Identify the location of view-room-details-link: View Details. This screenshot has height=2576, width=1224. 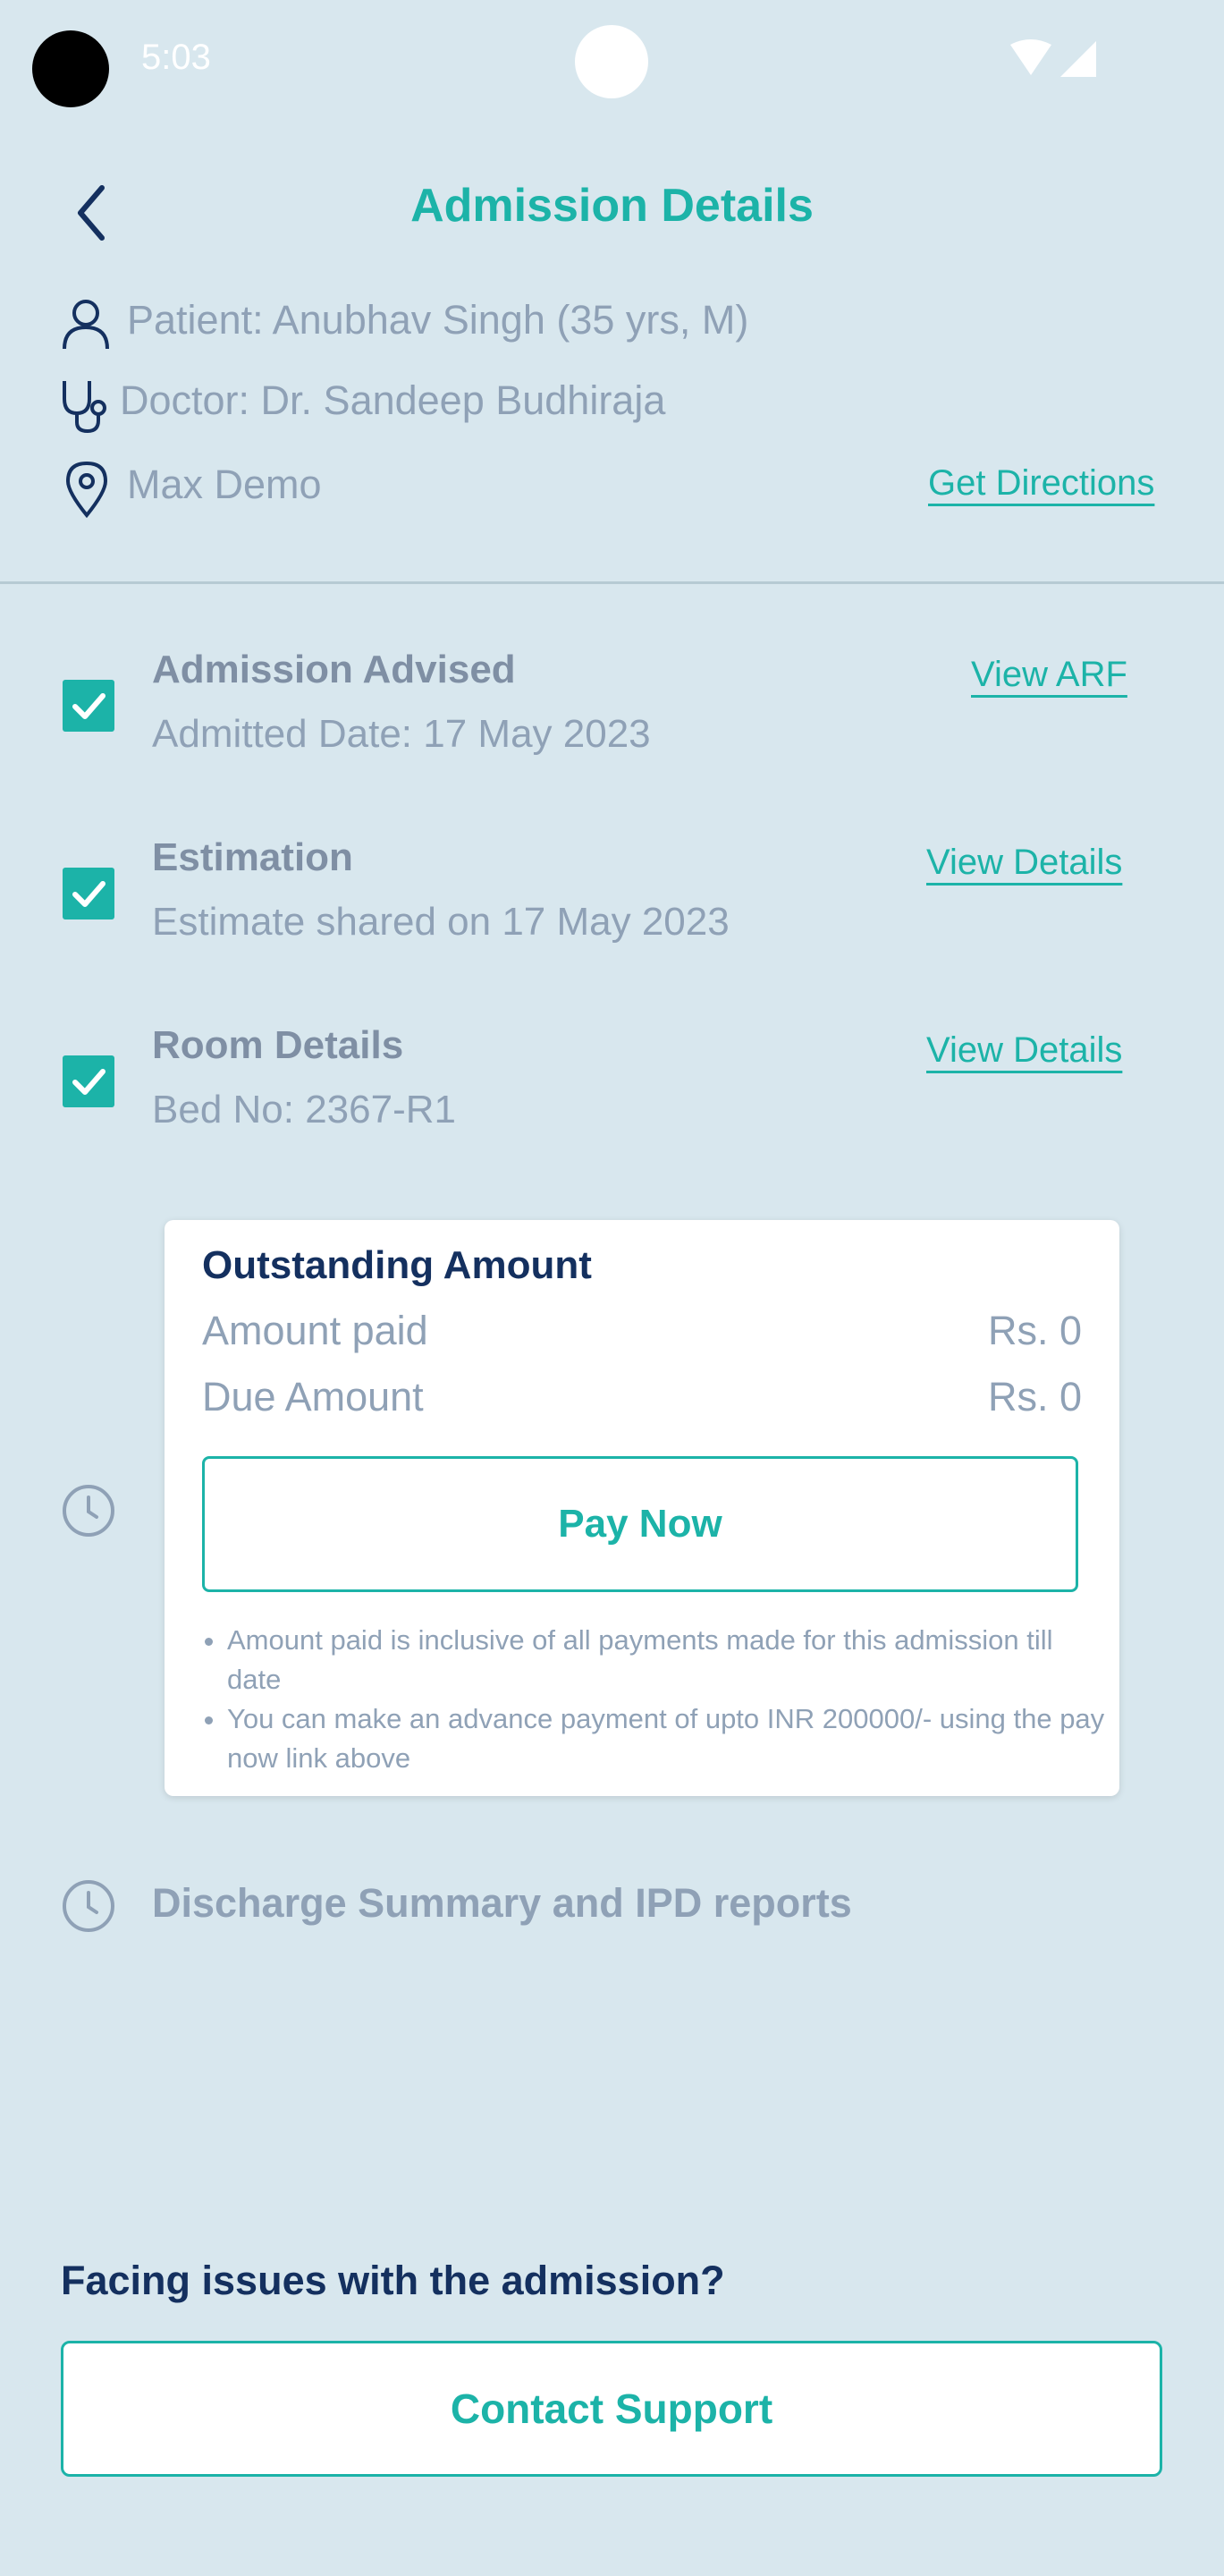
(1024, 1050).